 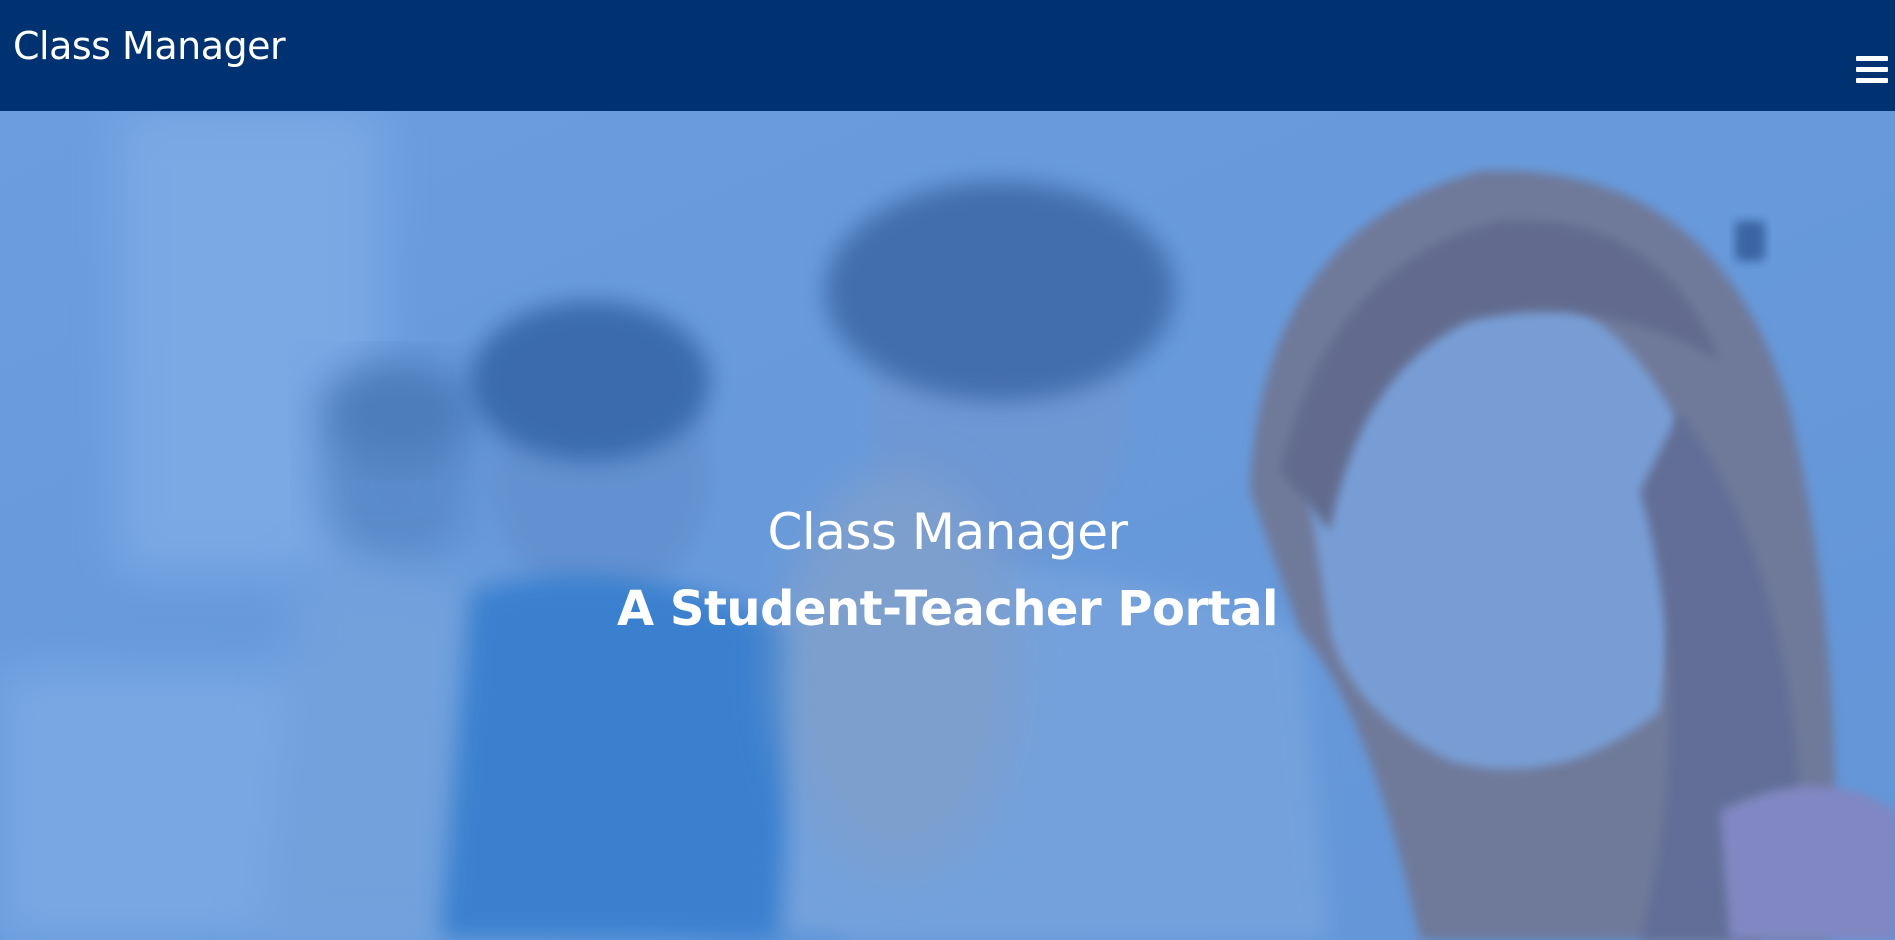 What do you see at coordinates (947, 609) in the screenshot?
I see `hero-subtitle: A Student-Teacher Portal` at bounding box center [947, 609].